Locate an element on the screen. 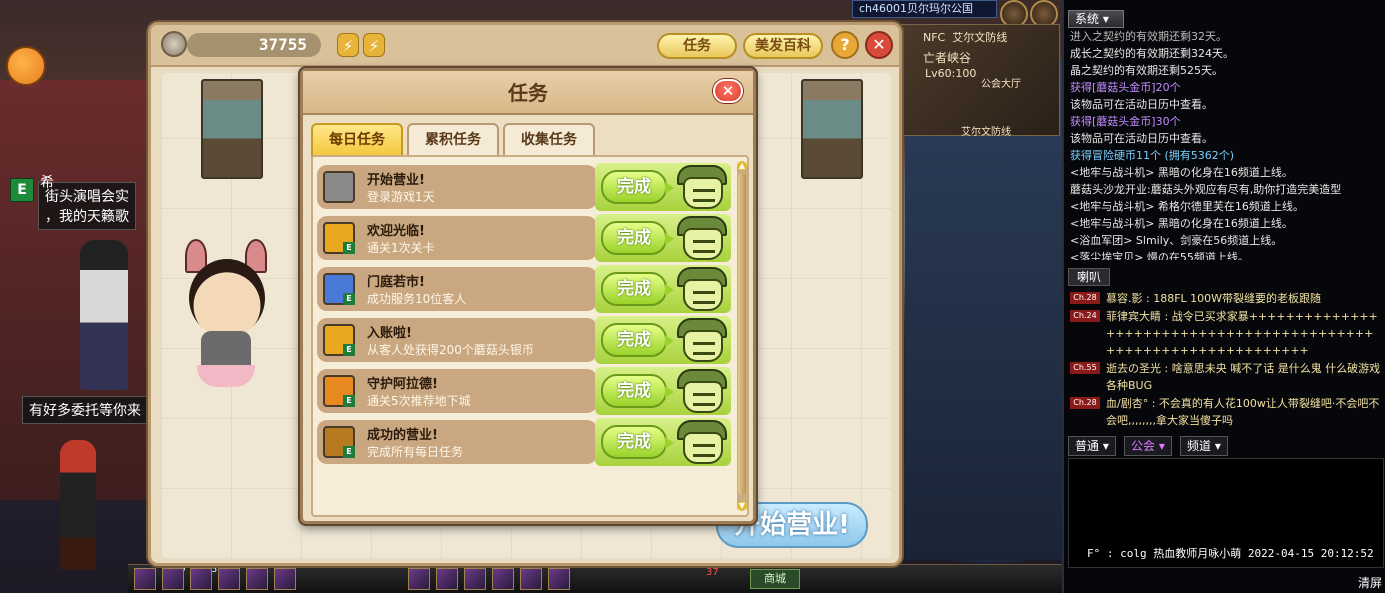 This screenshot has width=1385, height=593. task-info: E 守护阿拉德! 通关5次推荐地下城 is located at coordinates (457, 391).